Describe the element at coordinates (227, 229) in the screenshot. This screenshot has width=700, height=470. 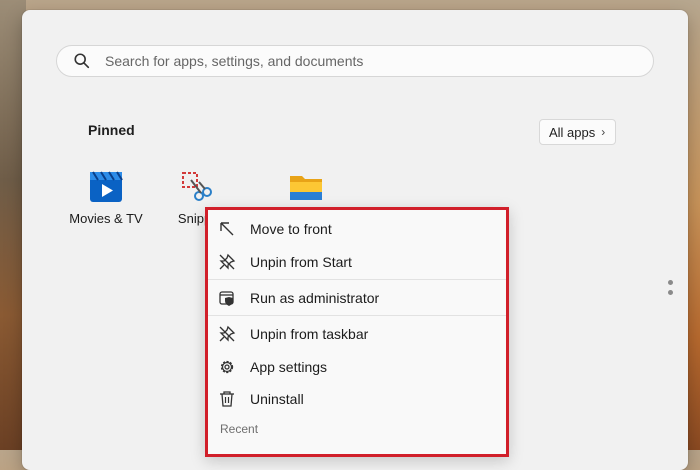
I see `arrow-up-left-icon` at that location.